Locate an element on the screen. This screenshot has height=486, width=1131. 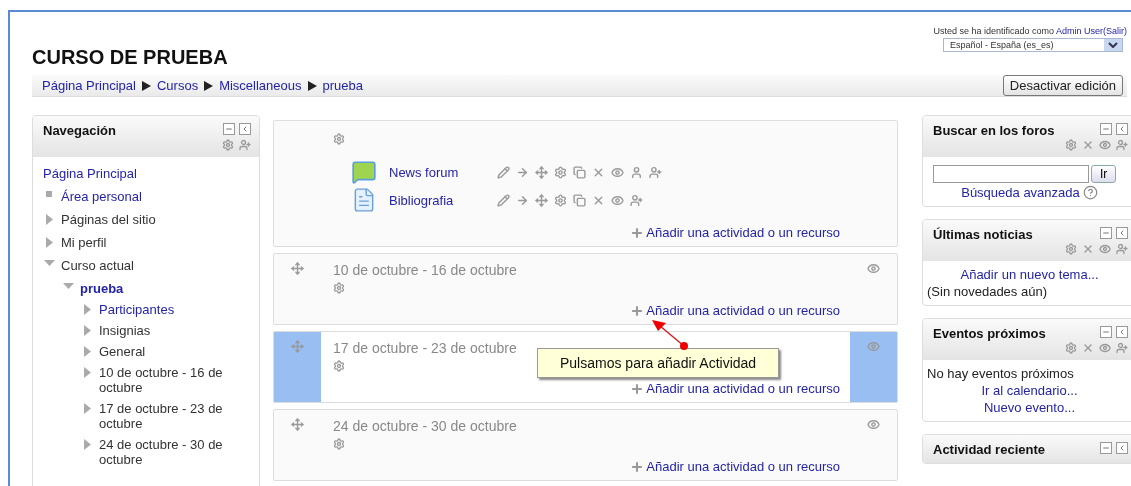
search-button: Ir is located at coordinates (1104, 174).